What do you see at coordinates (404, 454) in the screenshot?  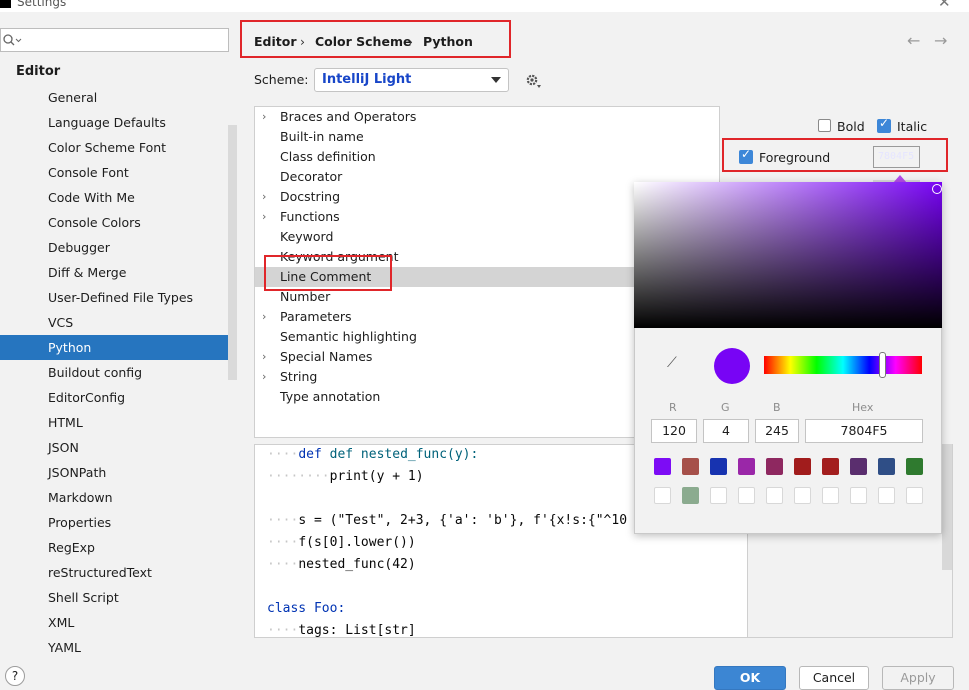 I see `code-line-text: def nested_func(y):` at bounding box center [404, 454].